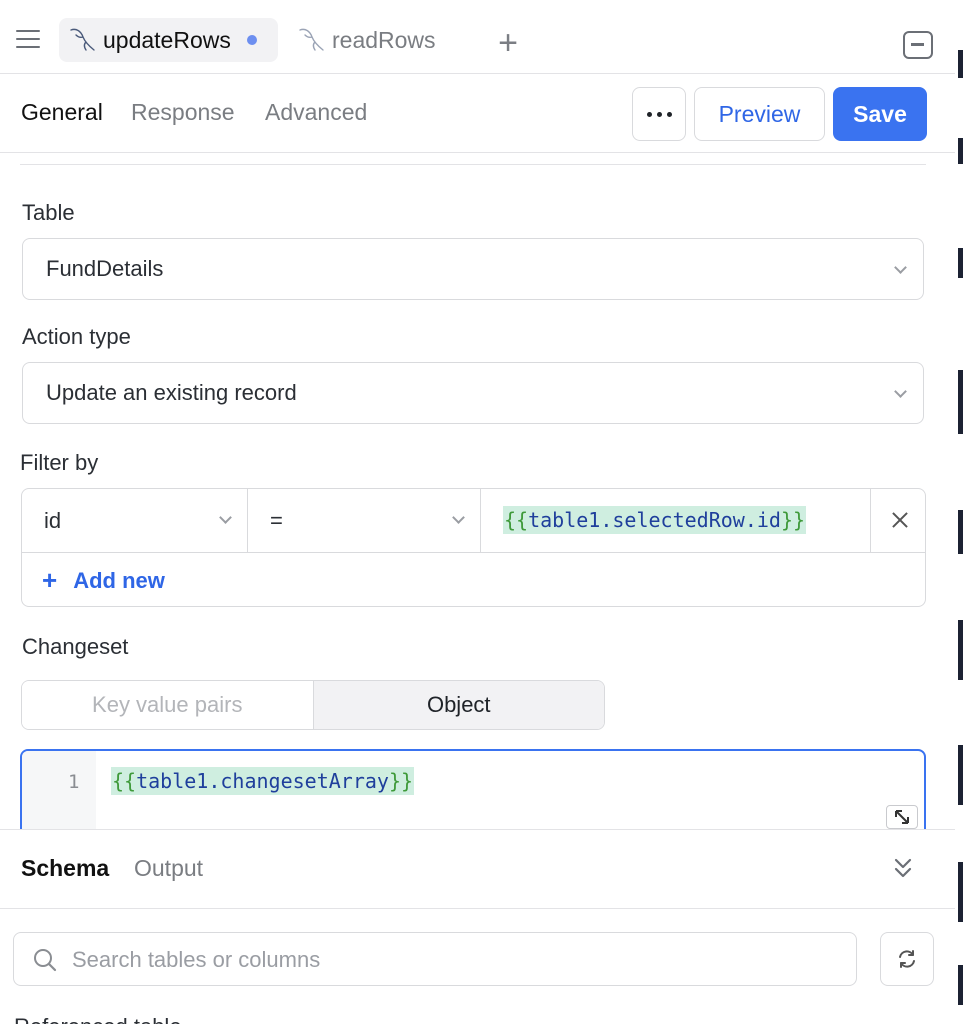  What do you see at coordinates (196, 959) in the screenshot?
I see `search-placeholder: Search tables or columns` at bounding box center [196, 959].